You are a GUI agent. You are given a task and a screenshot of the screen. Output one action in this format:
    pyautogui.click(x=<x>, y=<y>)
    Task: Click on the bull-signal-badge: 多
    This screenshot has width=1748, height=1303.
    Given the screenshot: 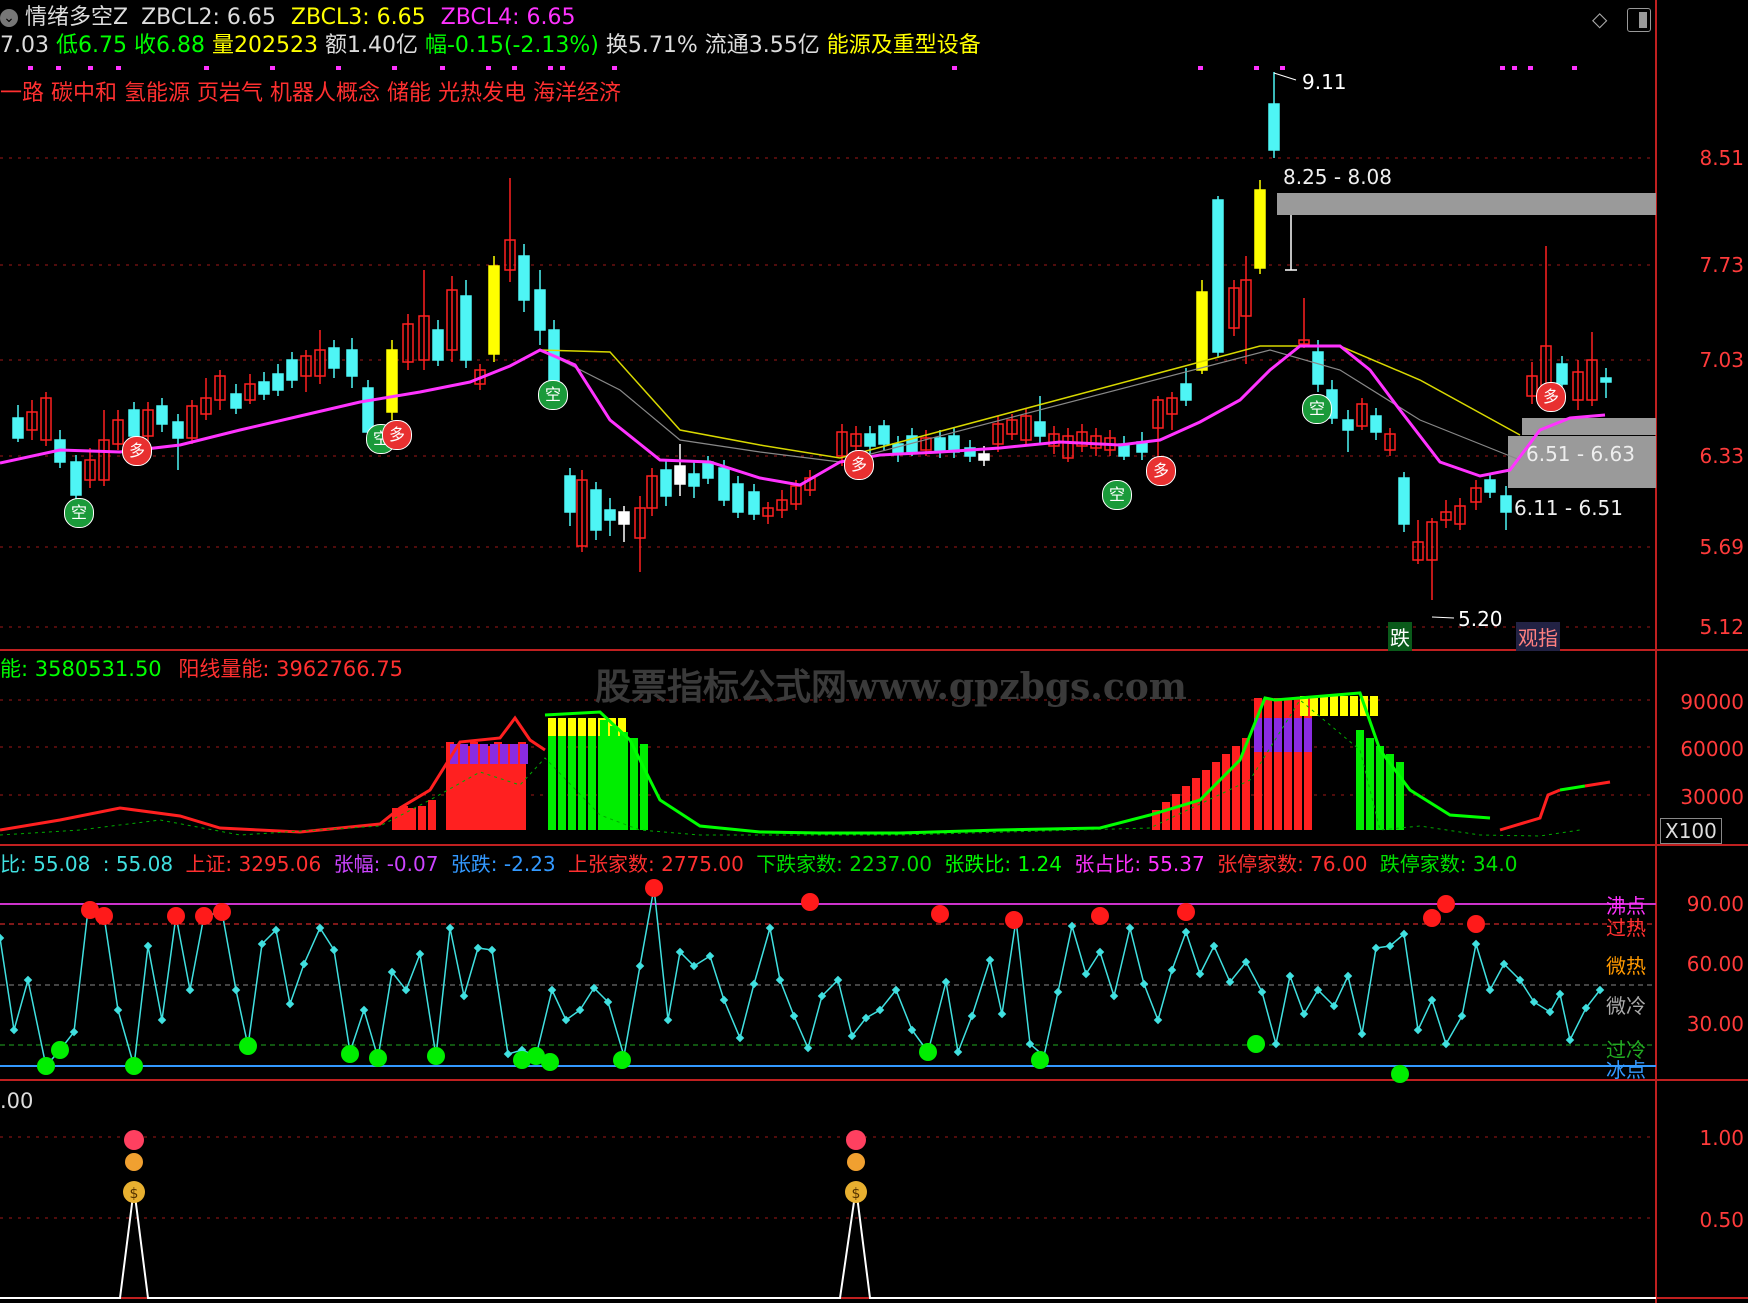 What is the action you would take?
    pyautogui.click(x=1551, y=397)
    